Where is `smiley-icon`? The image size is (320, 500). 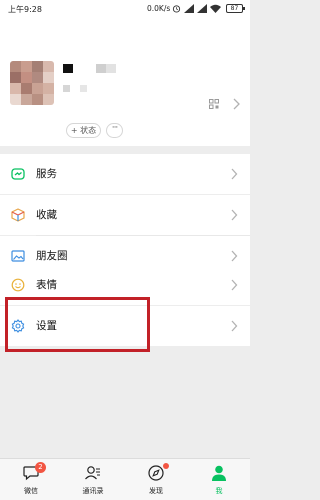
smiley-icon is located at coordinates (18, 285).